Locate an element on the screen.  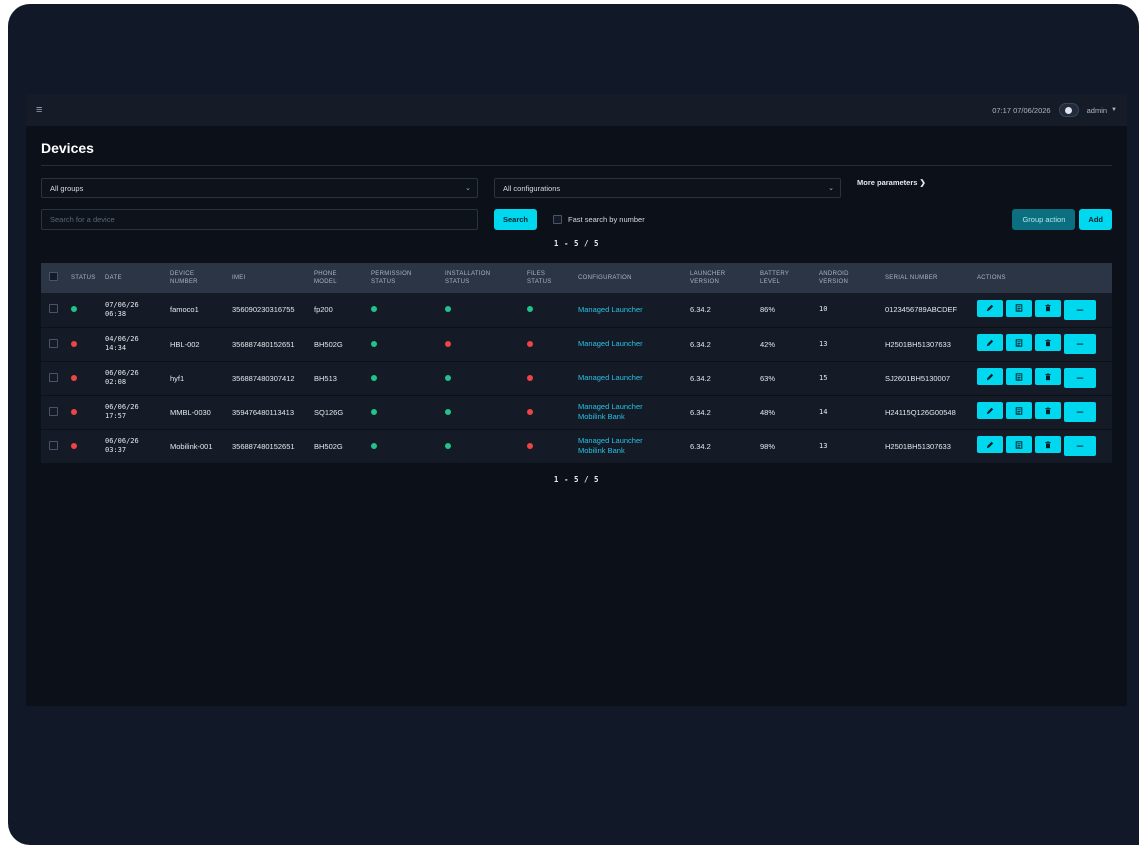
header-status: STATUS is located at coordinates (84, 278).